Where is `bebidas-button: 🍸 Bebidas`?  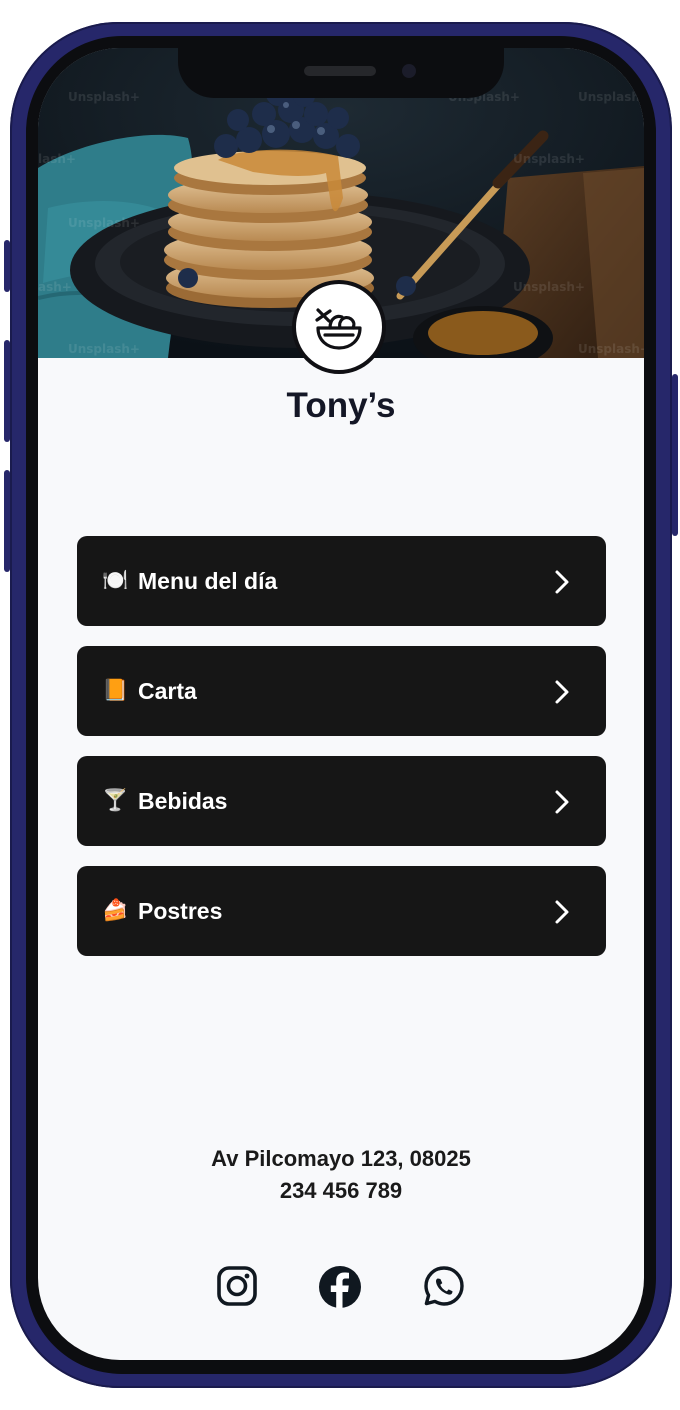
bebidas-button: 🍸 Bebidas is located at coordinates (341, 801).